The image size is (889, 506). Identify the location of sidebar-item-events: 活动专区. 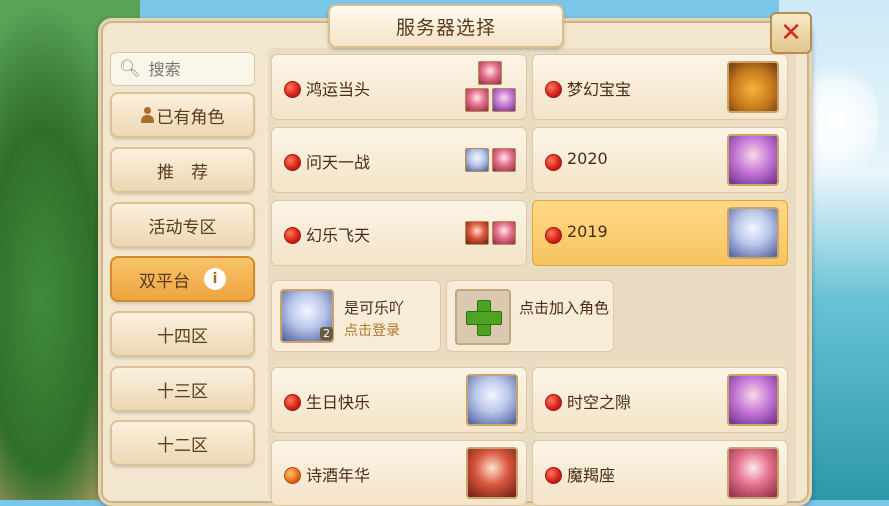
(182, 225).